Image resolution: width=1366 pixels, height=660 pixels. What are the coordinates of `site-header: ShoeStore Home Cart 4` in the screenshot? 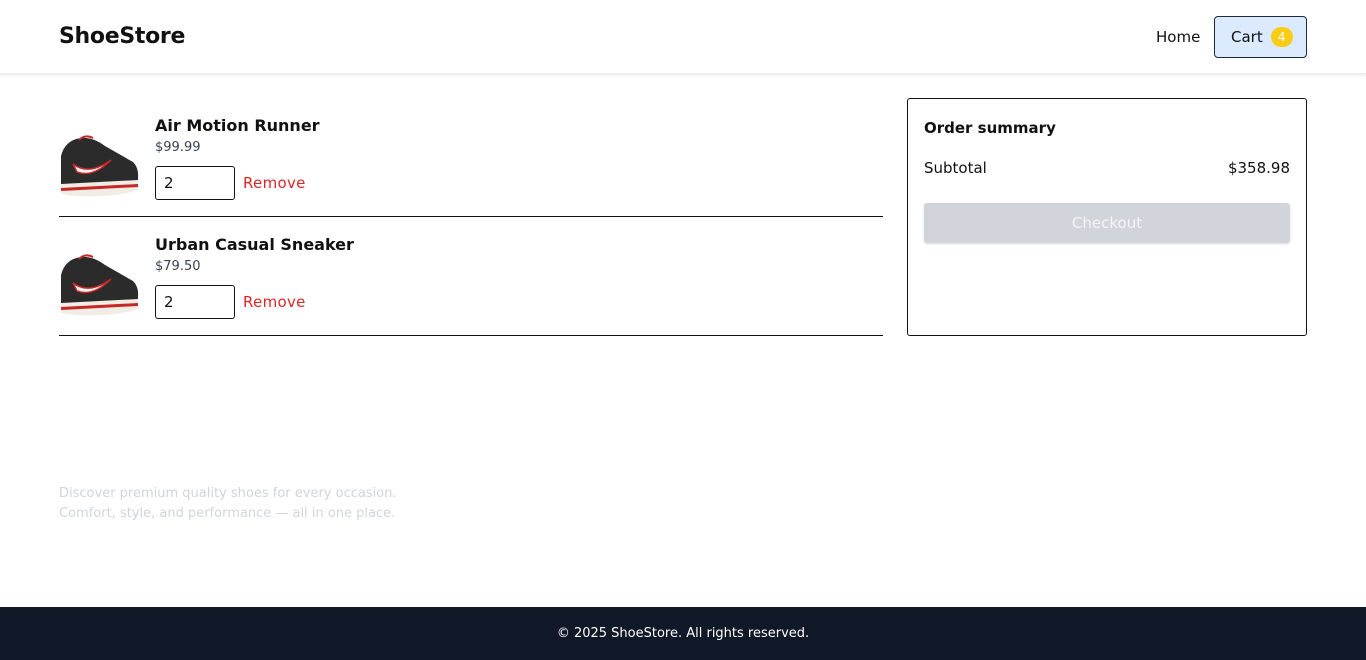 It's located at (683, 37).